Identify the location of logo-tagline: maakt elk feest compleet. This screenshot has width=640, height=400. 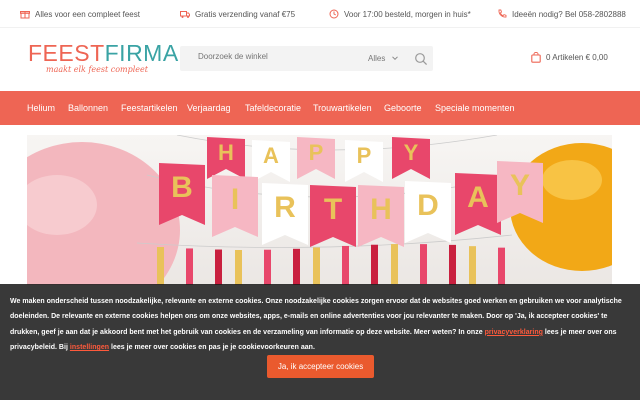
(97, 69).